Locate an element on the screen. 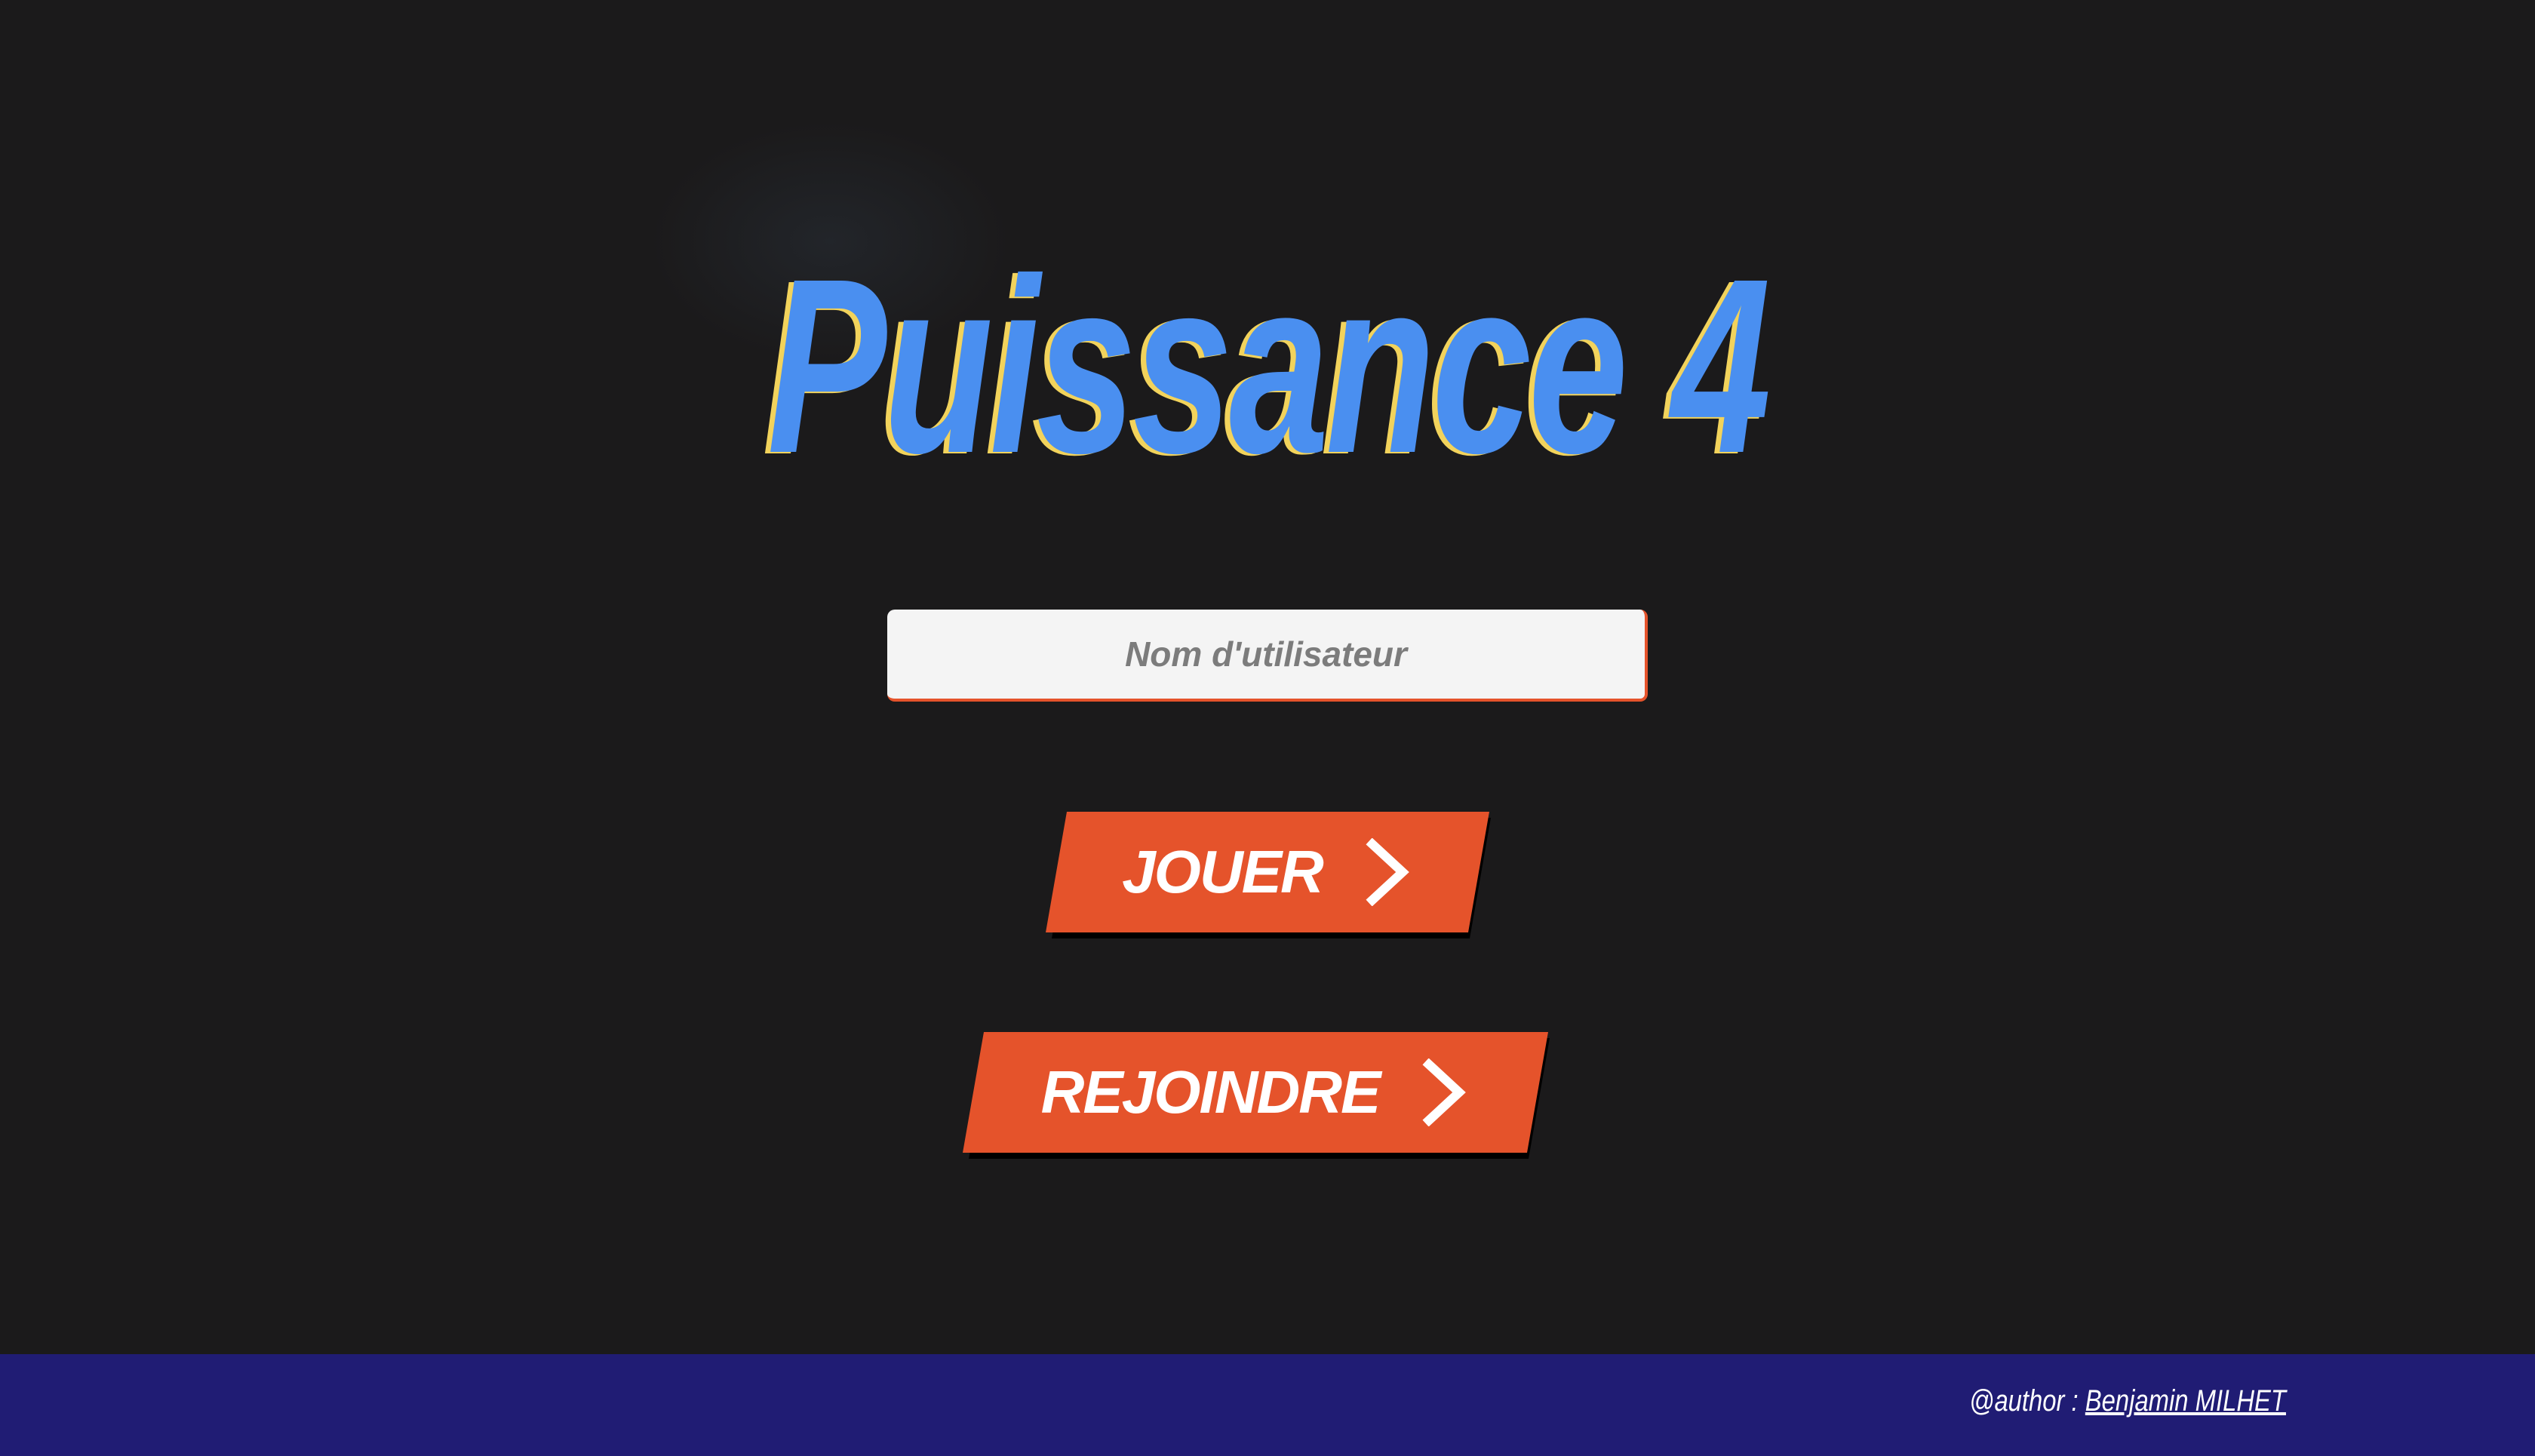 The image size is (2535, 1456). username-input is located at coordinates (1268, 656).